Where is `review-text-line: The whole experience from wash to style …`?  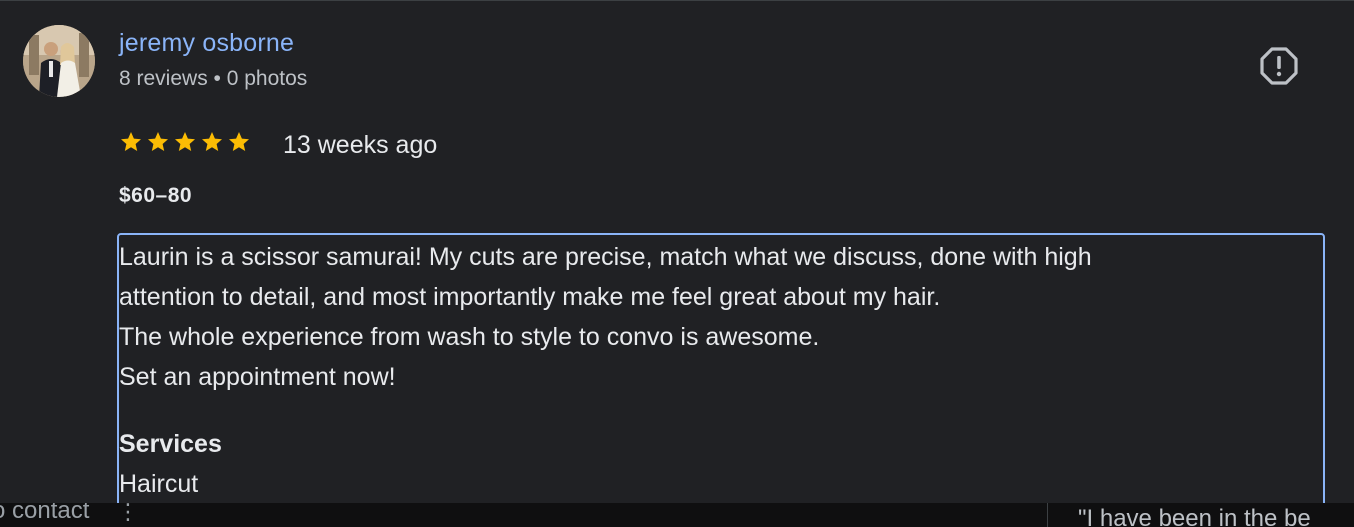
review-text-line: The whole experience from wash to style … is located at coordinates (469, 337).